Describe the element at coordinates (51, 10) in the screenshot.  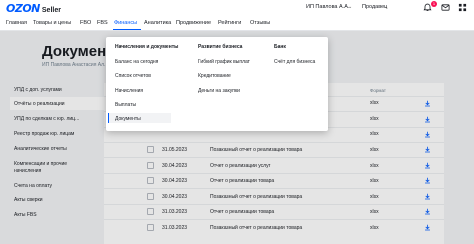
I see `logo-sub: Seller` at that location.